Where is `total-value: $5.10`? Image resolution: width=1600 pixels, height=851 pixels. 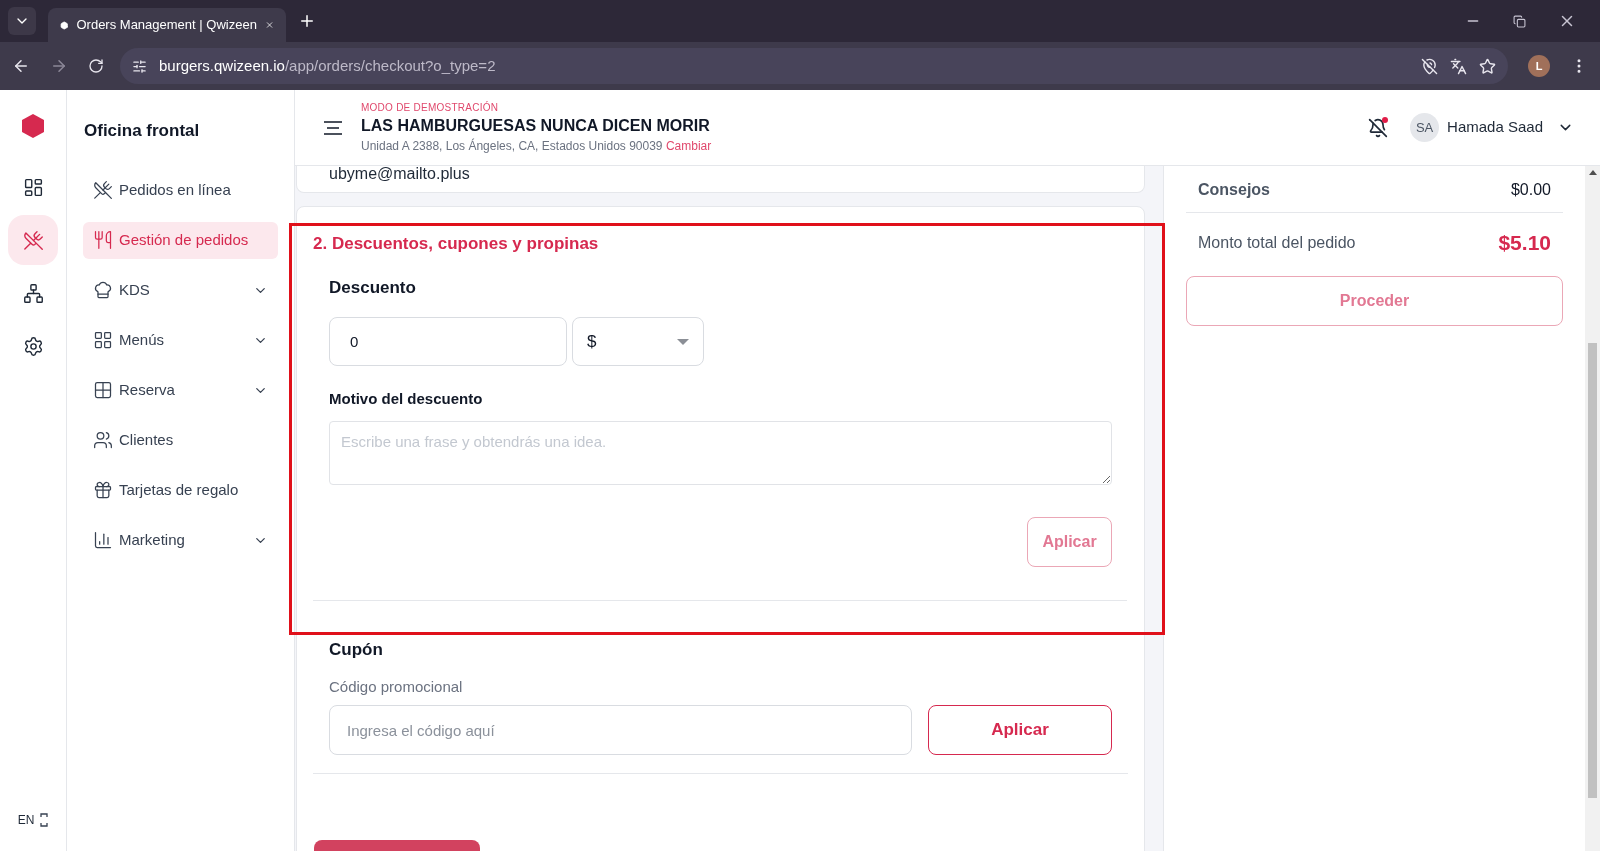 total-value: $5.10 is located at coordinates (1524, 243).